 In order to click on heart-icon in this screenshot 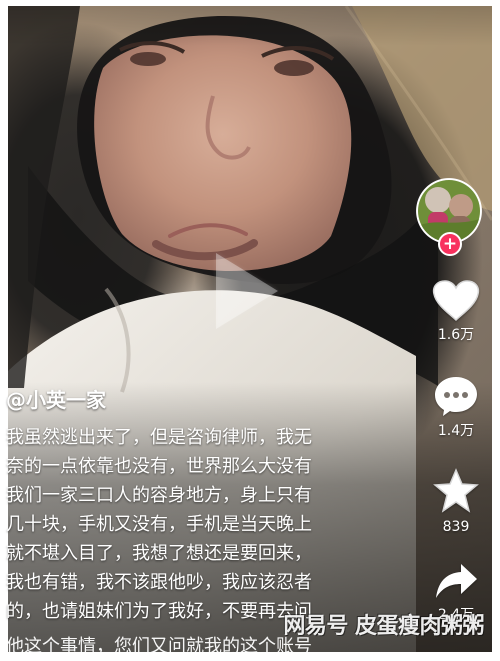, I will do `click(456, 301)`.